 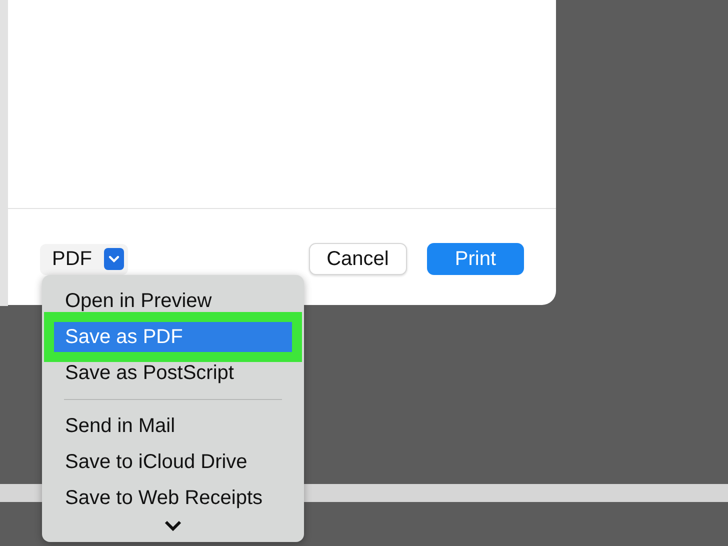 I want to click on menu-item: Save to Web Receipts, so click(x=173, y=498).